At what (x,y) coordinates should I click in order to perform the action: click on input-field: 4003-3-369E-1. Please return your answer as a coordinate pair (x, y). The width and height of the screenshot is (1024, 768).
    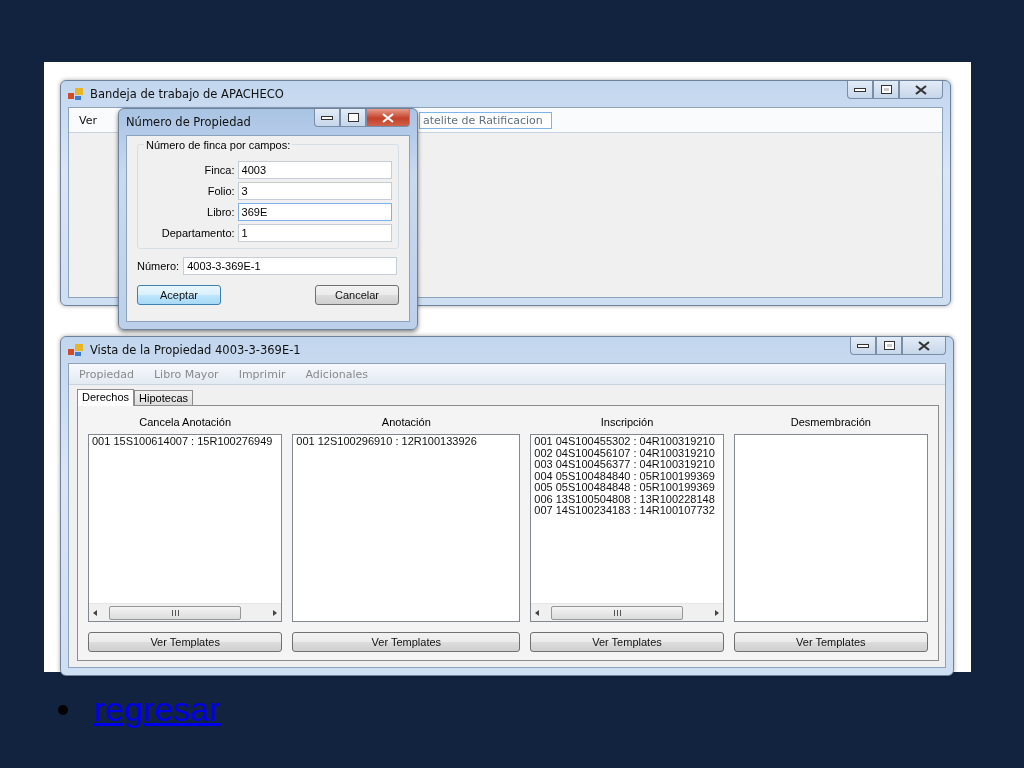
    Looking at the image, I should click on (290, 266).